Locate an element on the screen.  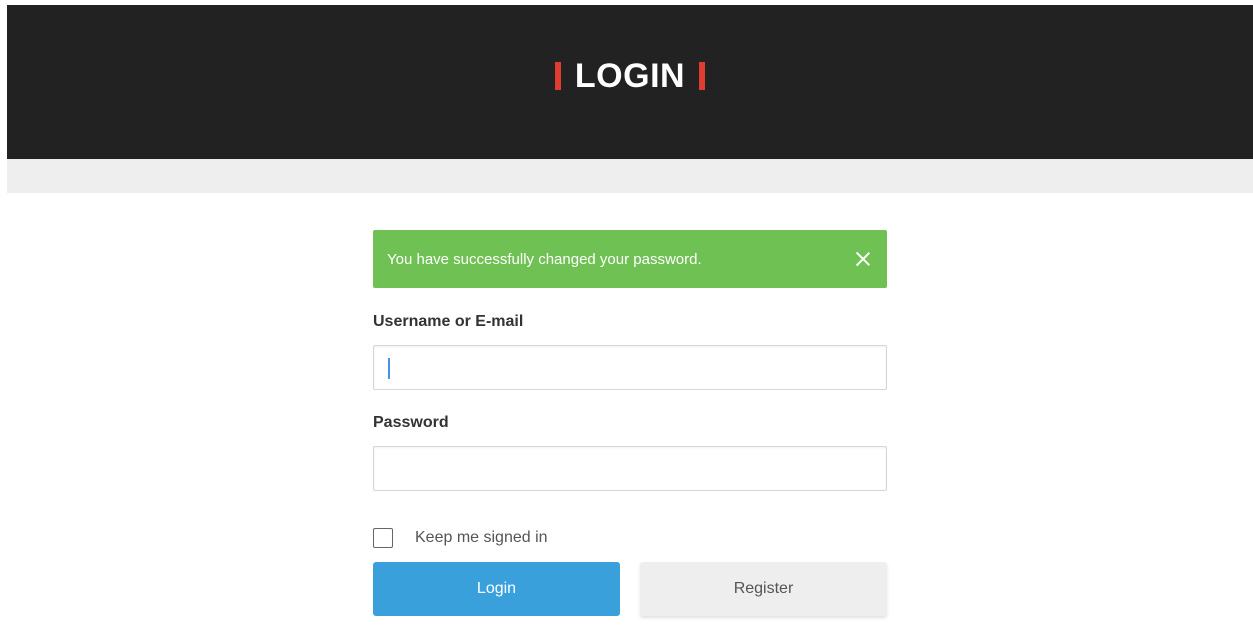
title-group: LOGIN is located at coordinates (630, 76).